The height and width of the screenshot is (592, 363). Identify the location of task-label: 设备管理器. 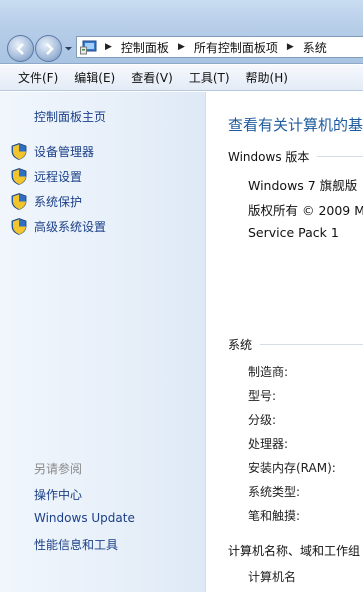
(64, 151).